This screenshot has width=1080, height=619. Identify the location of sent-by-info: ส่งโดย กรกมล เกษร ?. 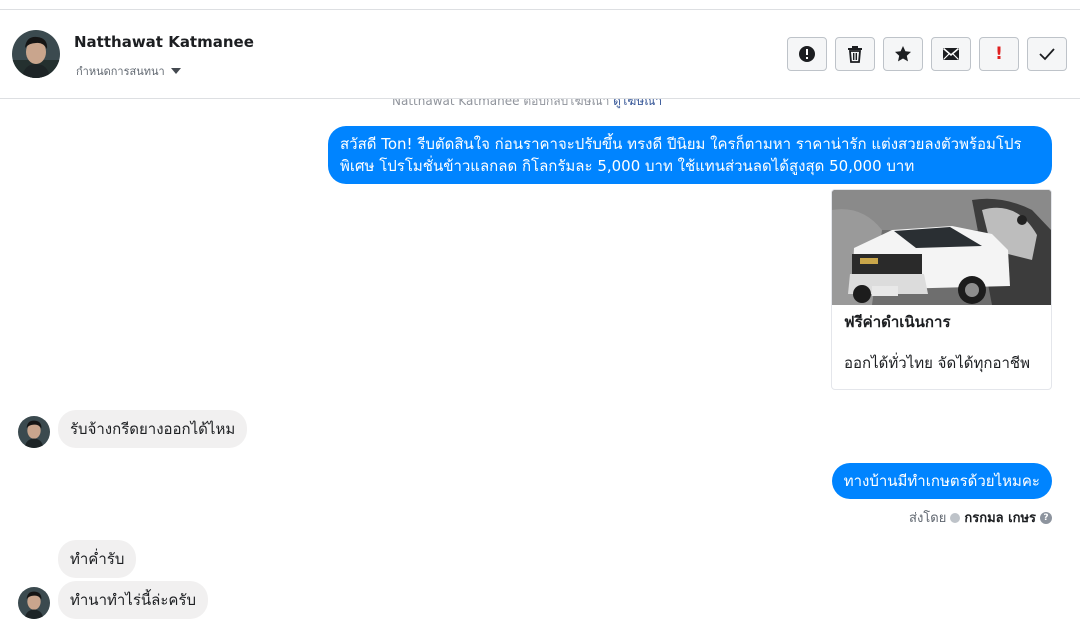
(980, 517).